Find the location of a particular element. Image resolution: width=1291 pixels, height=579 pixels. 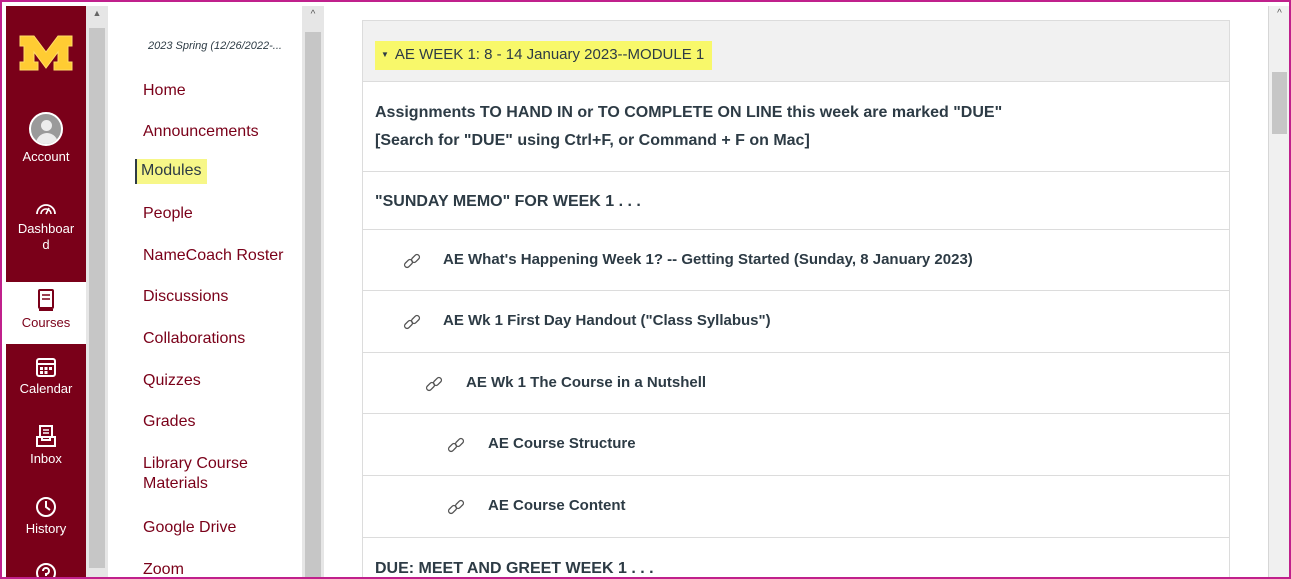

nav-courses: Courses is located at coordinates (46, 313).